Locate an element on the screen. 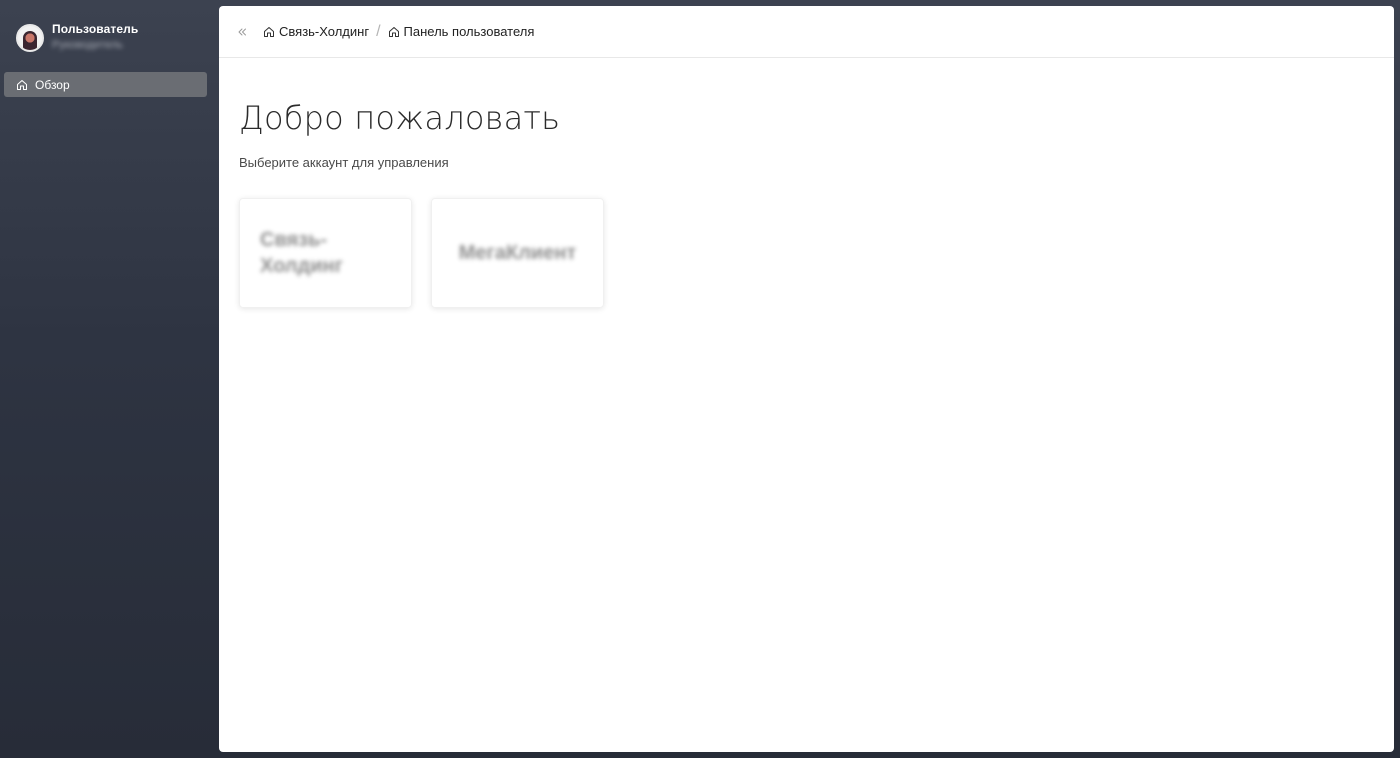  collapse-sidebar-button is located at coordinates (242, 32).